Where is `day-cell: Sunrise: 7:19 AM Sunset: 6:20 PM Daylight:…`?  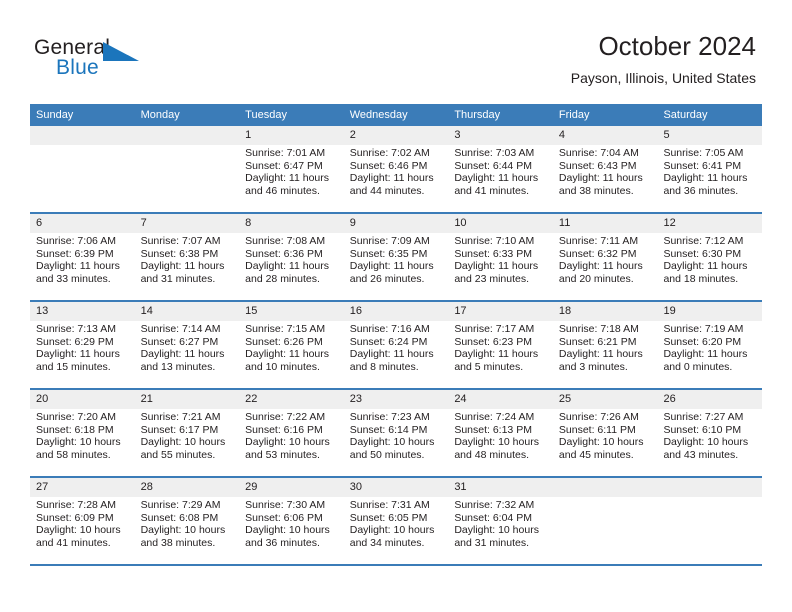 day-cell: Sunrise: 7:19 AM Sunset: 6:20 PM Daylight:… is located at coordinates (709, 354).